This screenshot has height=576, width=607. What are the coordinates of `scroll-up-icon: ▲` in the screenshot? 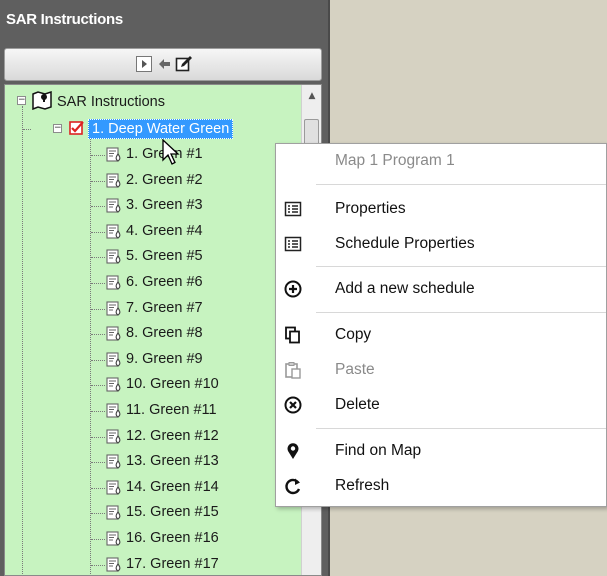 It's located at (311, 95).